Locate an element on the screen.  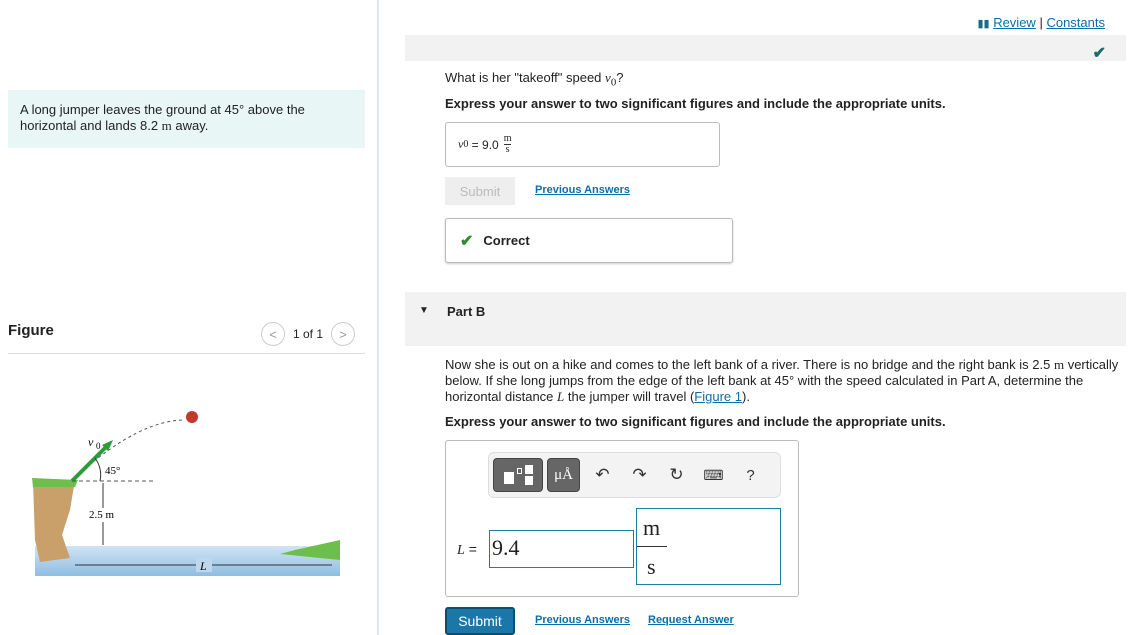
constants-link: Constants is located at coordinates (1075, 22).